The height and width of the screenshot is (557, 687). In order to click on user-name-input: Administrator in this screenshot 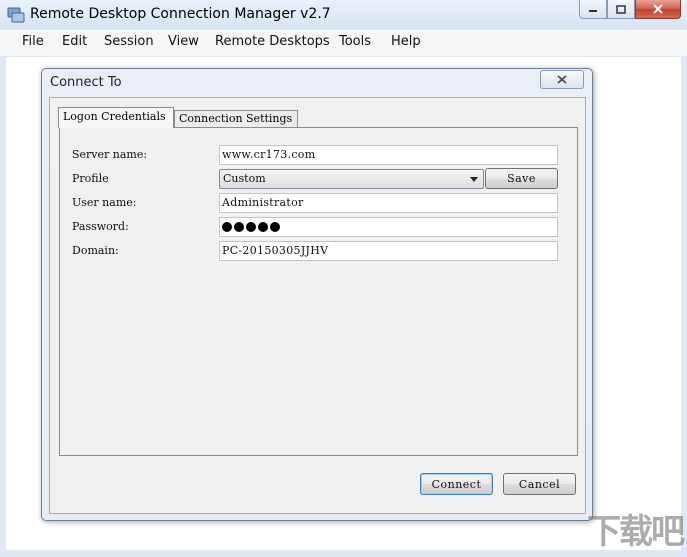, I will do `click(388, 203)`.